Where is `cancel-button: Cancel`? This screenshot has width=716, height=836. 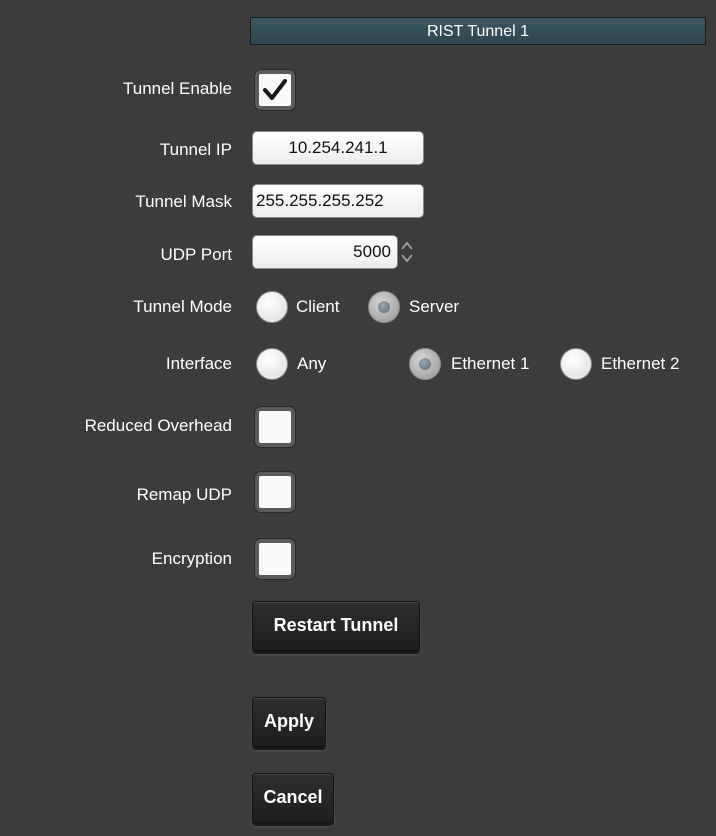
cancel-button: Cancel is located at coordinates (293, 798).